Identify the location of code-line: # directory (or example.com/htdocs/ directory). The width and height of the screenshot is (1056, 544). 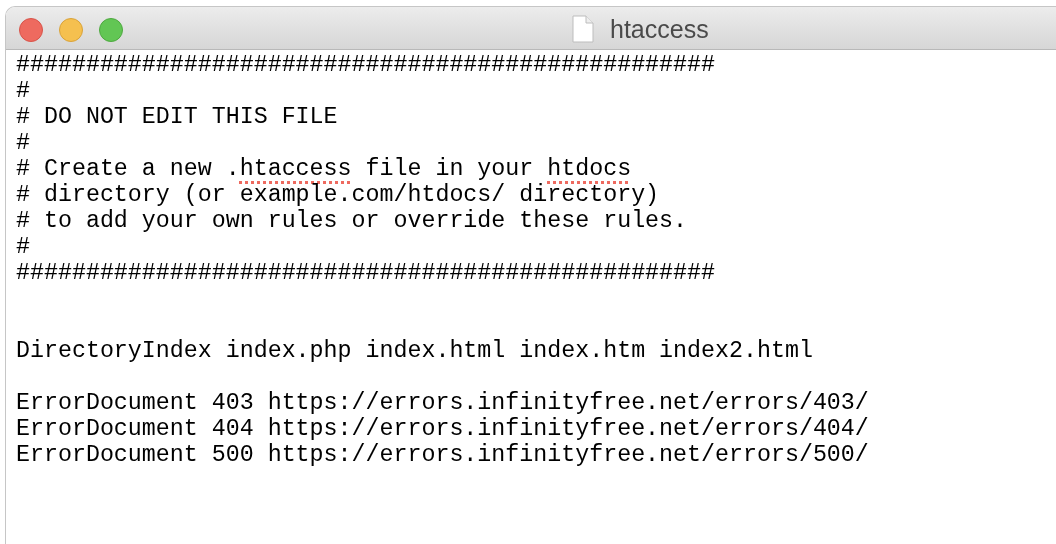
(338, 195).